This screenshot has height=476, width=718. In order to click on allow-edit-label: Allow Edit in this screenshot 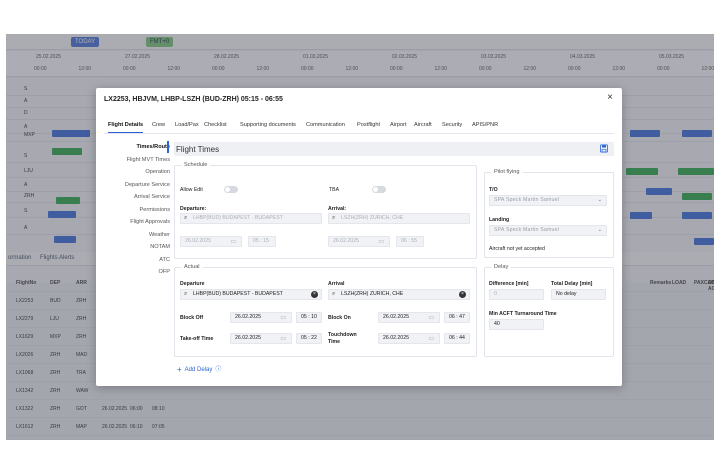, I will do `click(191, 190)`.